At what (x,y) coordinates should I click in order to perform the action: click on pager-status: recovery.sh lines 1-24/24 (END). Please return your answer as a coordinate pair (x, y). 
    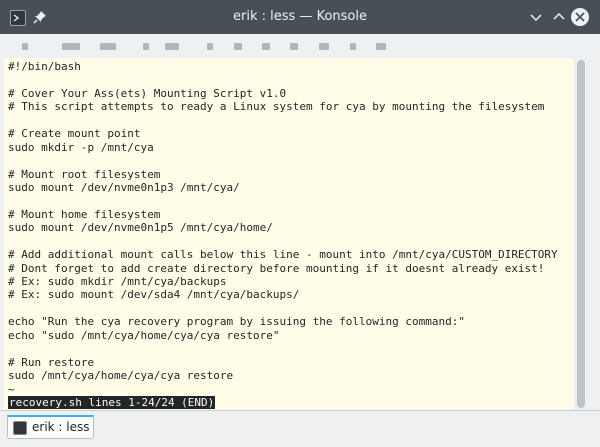
    Looking at the image, I should click on (112, 402).